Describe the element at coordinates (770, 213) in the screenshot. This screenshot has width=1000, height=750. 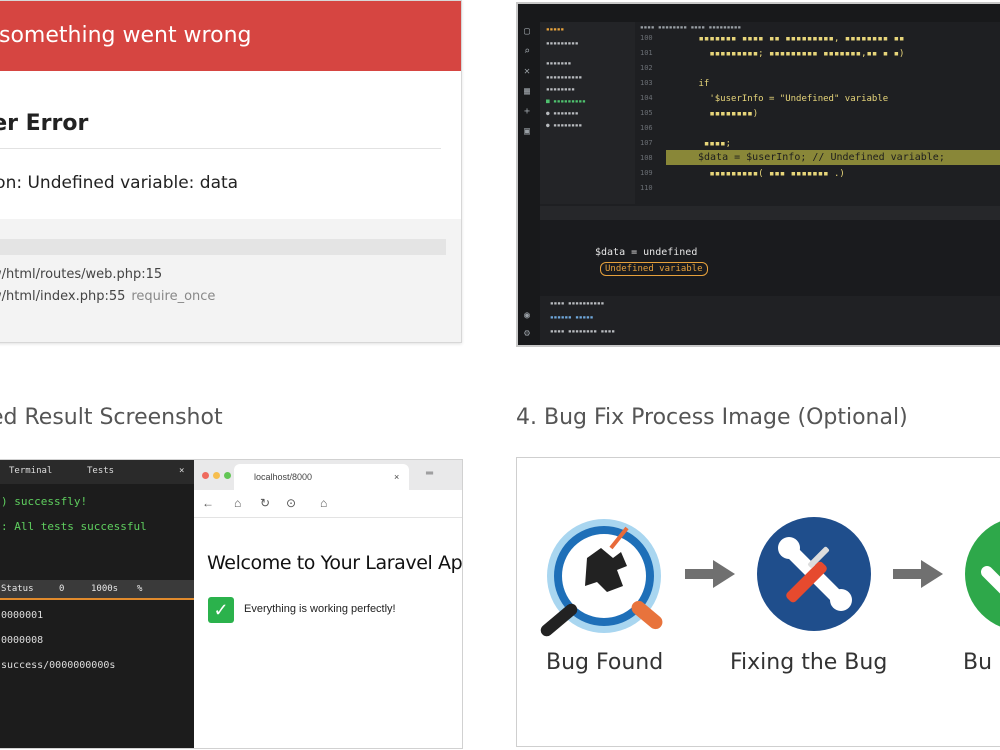
I see `debug-panel-header` at that location.